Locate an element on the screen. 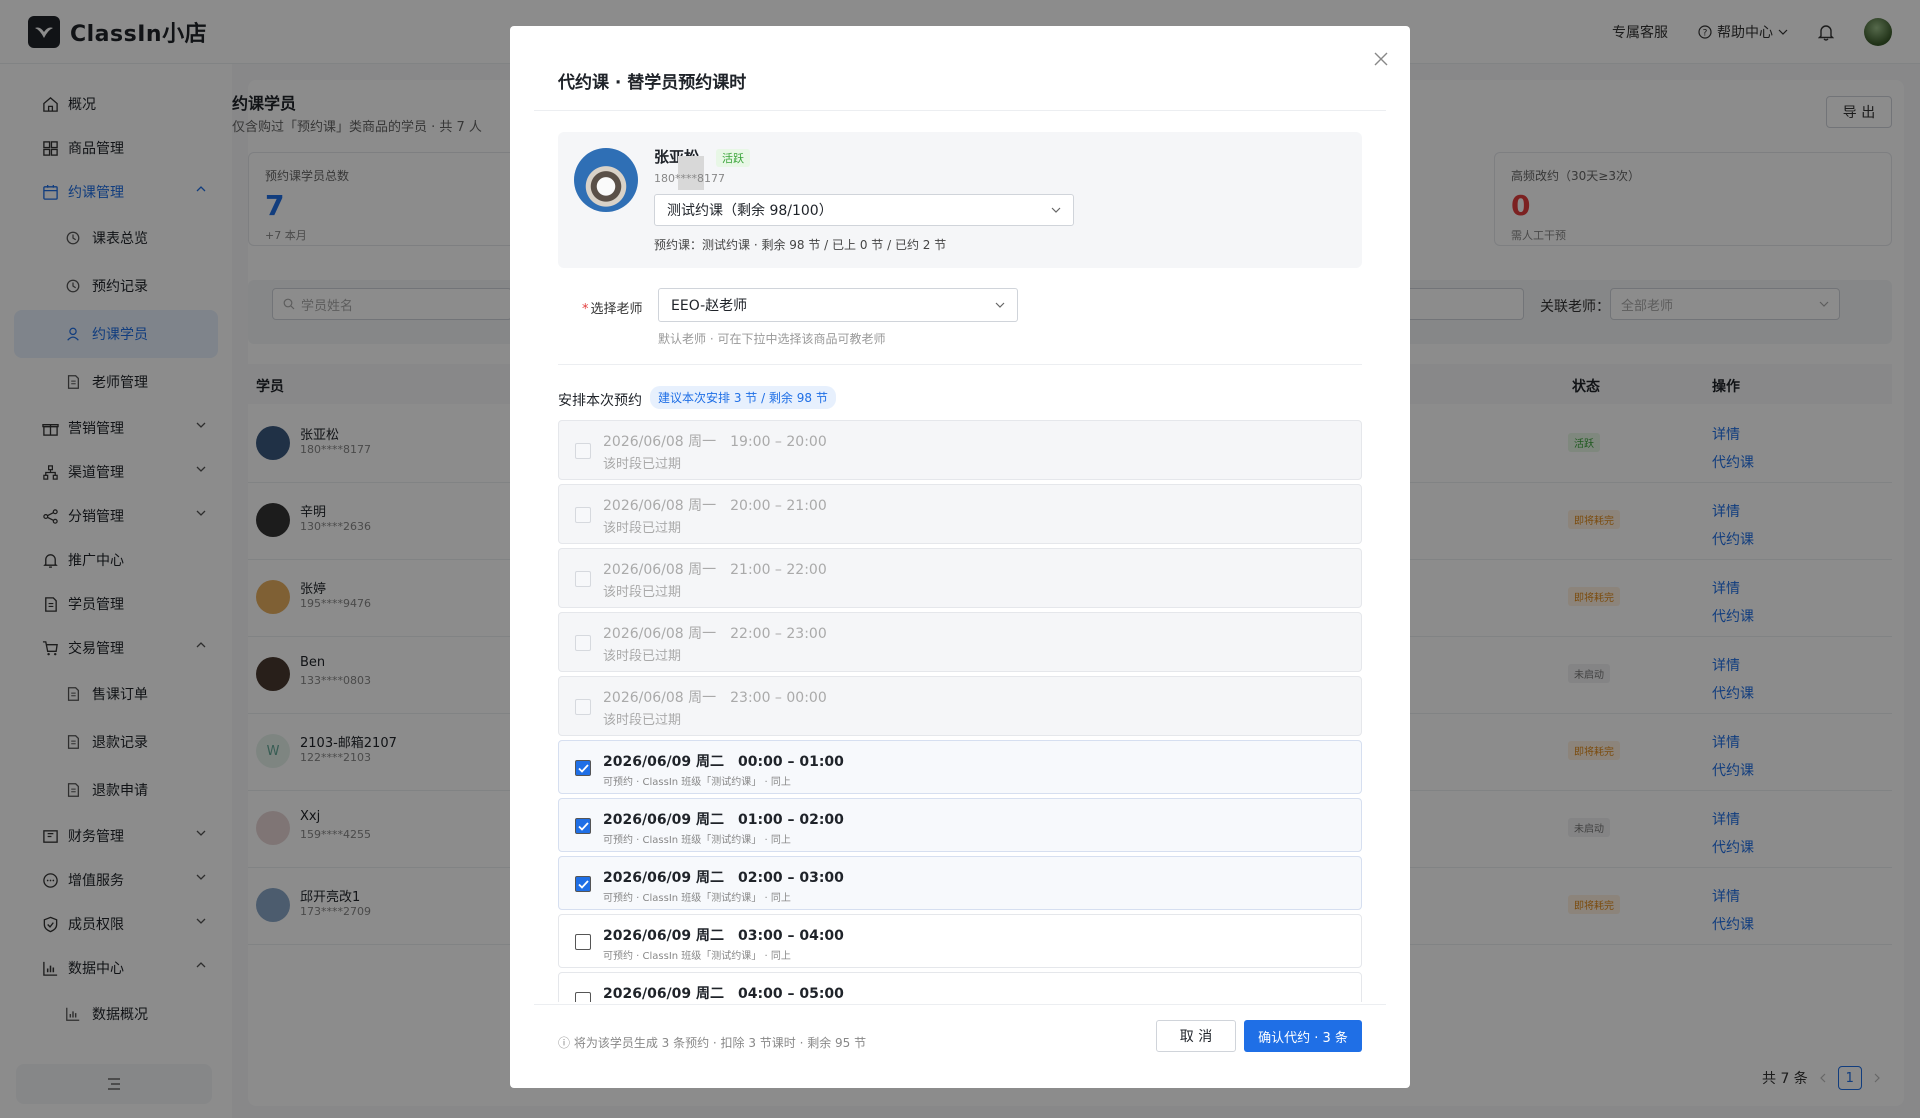 The image size is (1920, 1118). schedule-title: 安排本次预约 is located at coordinates (600, 401).